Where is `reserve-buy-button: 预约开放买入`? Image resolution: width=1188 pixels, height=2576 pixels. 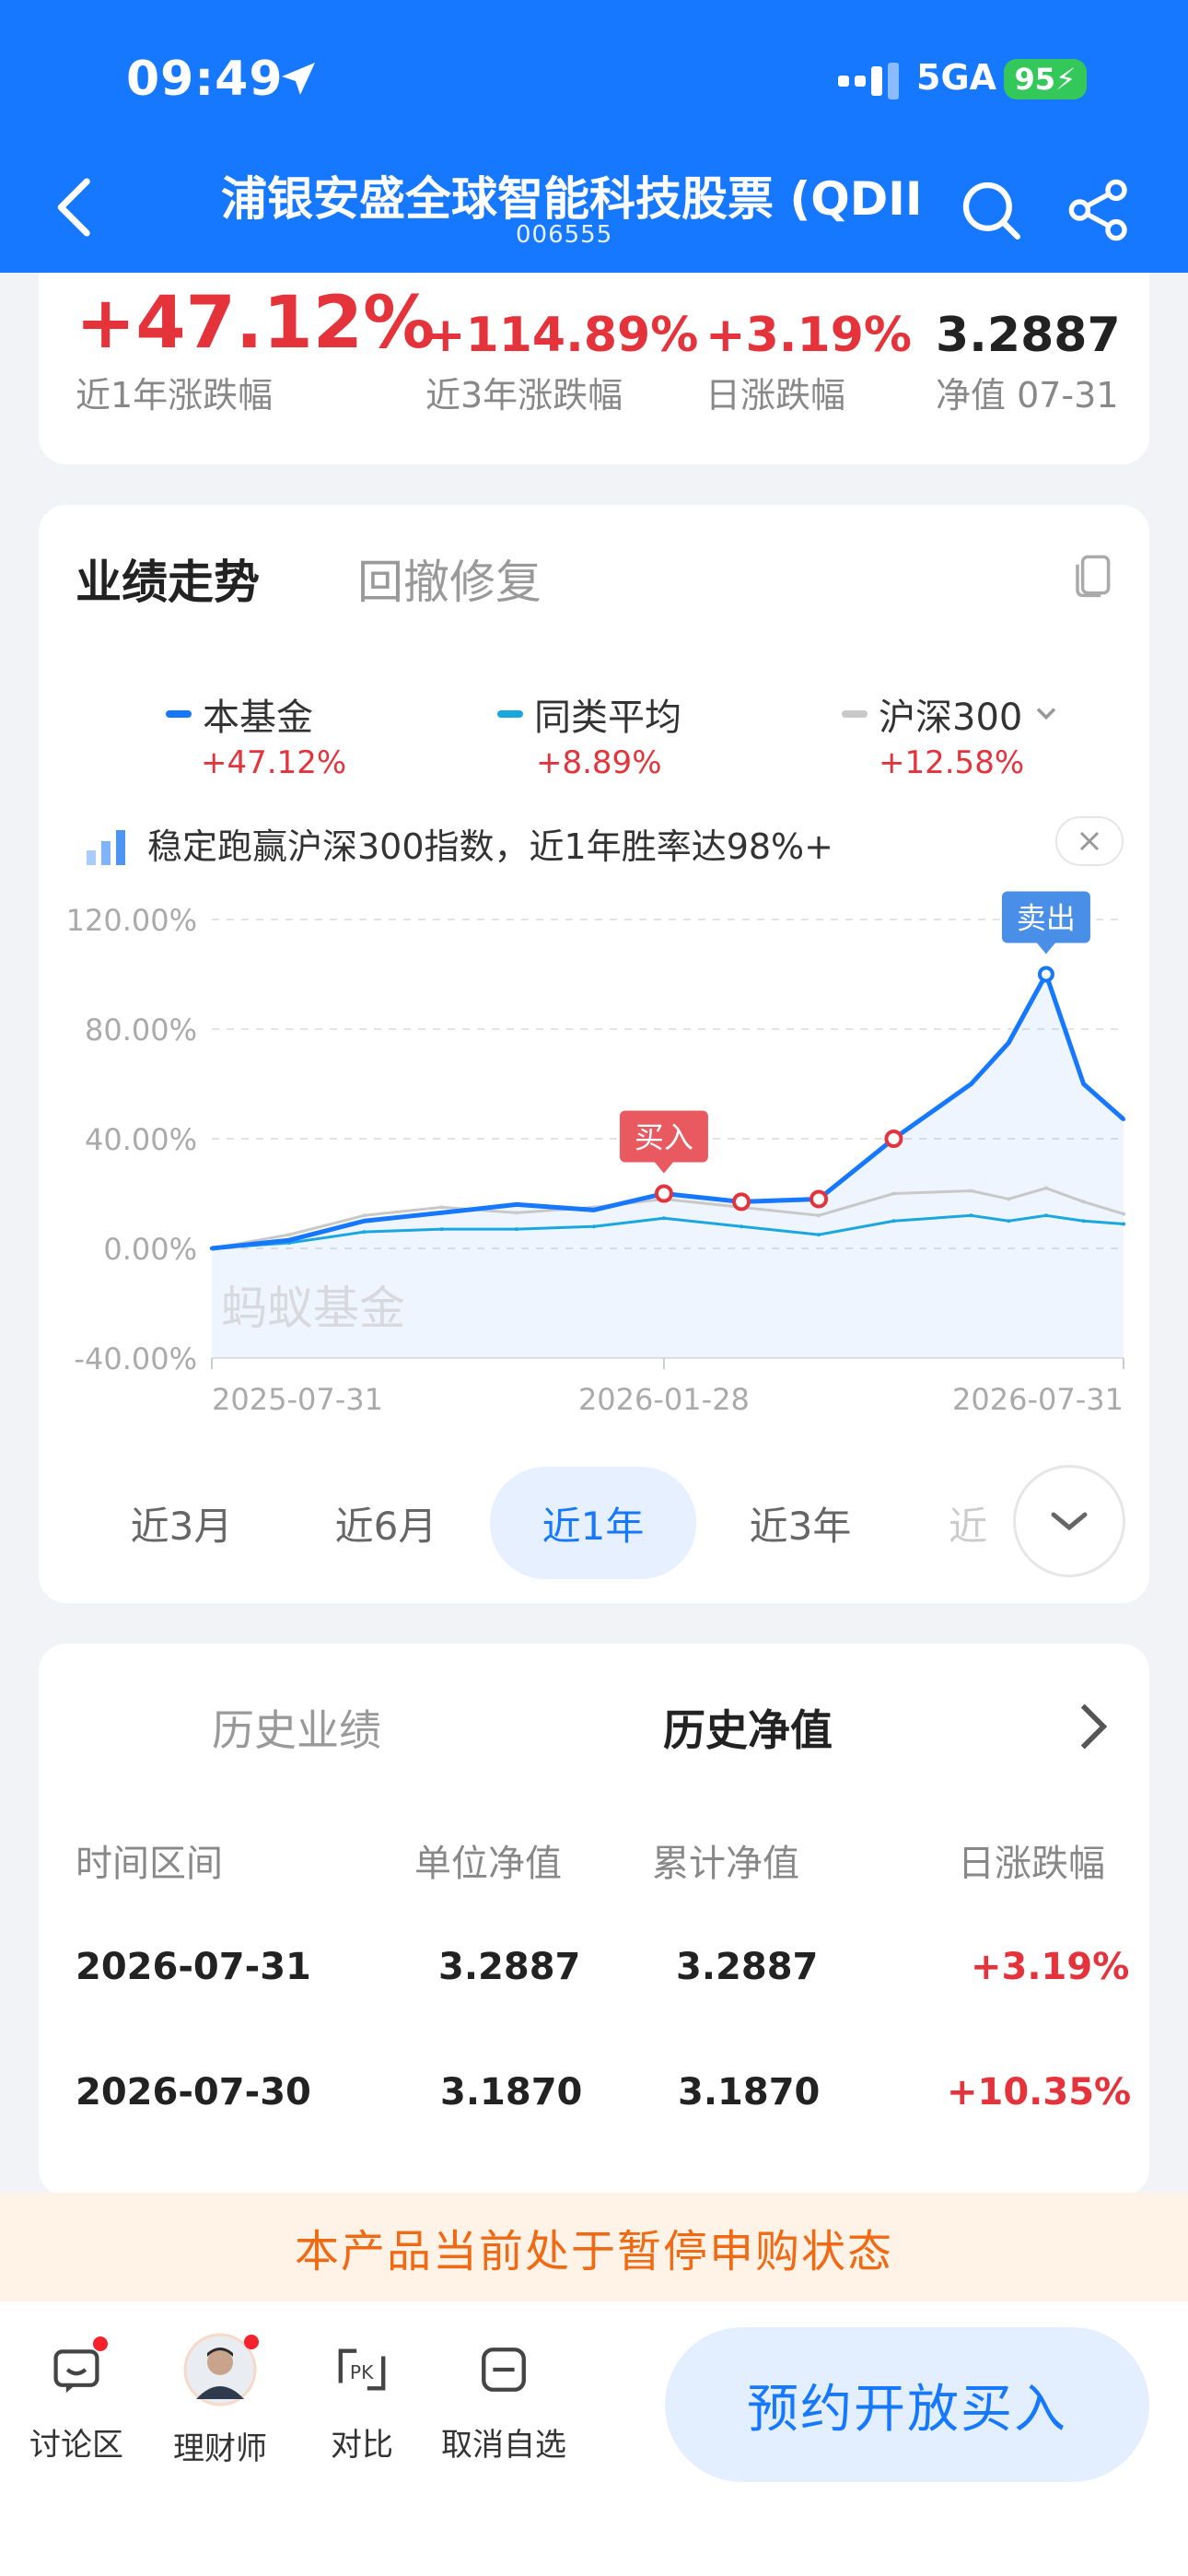
reserve-buy-button: 预约开放买入 is located at coordinates (907, 2404).